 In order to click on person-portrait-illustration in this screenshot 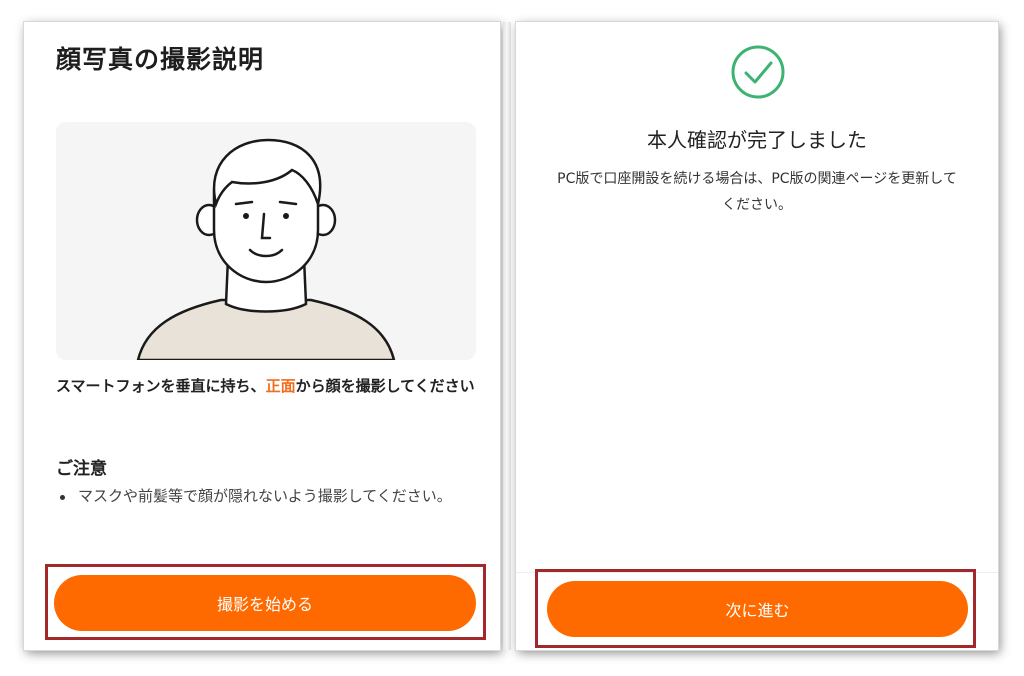, I will do `click(266, 241)`.